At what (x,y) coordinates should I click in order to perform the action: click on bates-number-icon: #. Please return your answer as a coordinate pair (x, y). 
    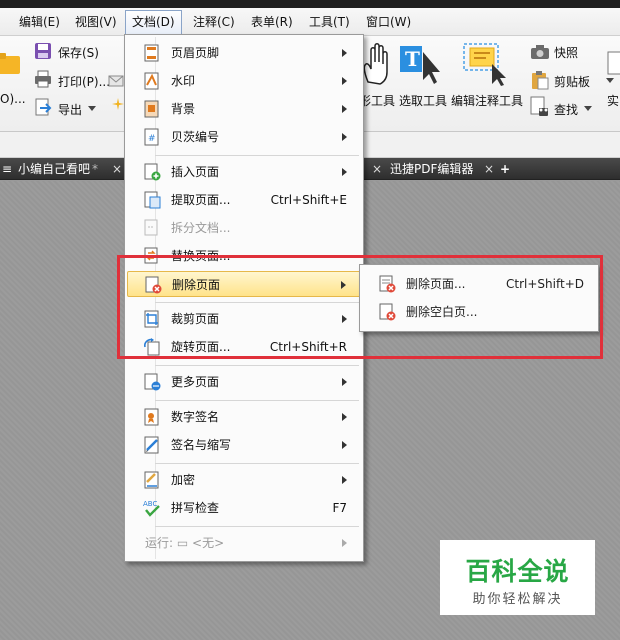
    Looking at the image, I should click on (151, 137).